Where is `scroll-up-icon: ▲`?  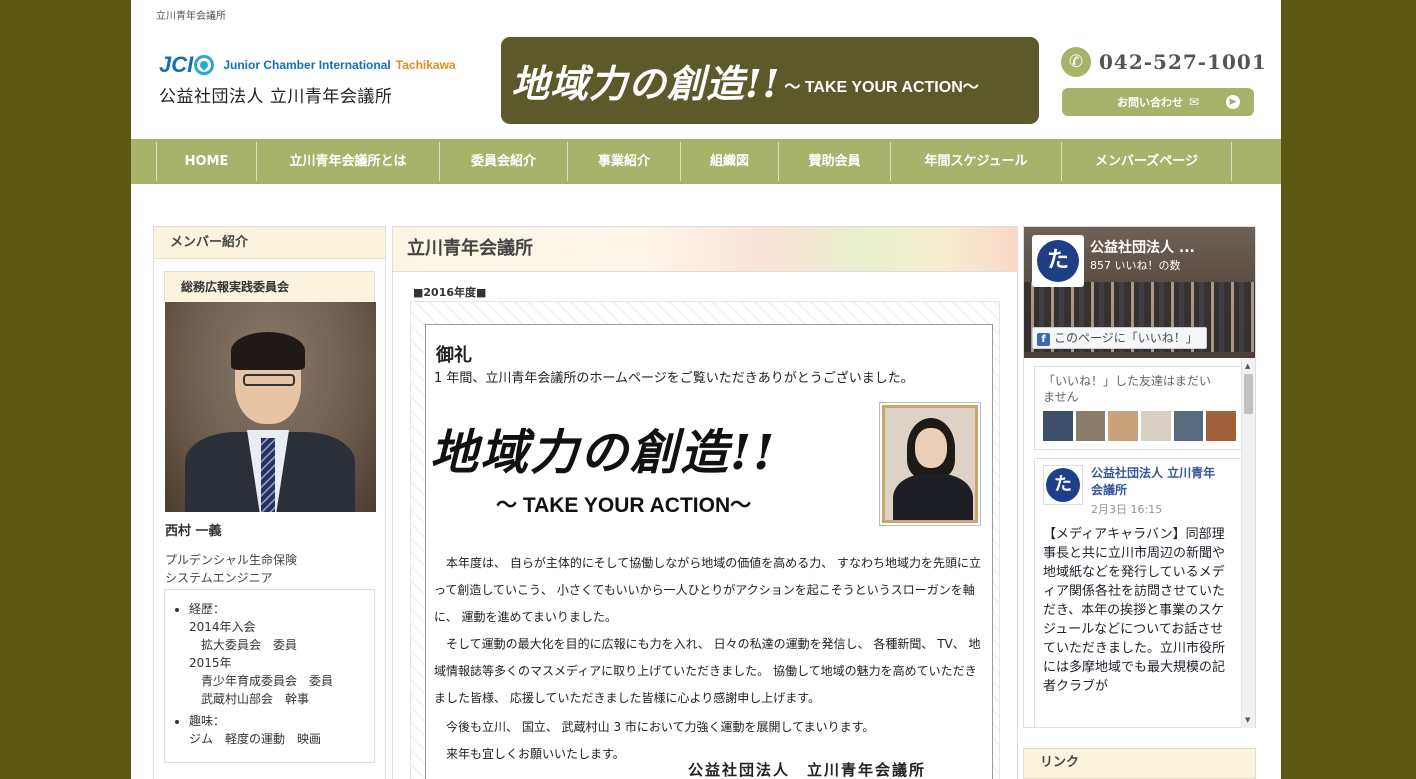
scroll-up-icon: ▲ is located at coordinates (1247, 366).